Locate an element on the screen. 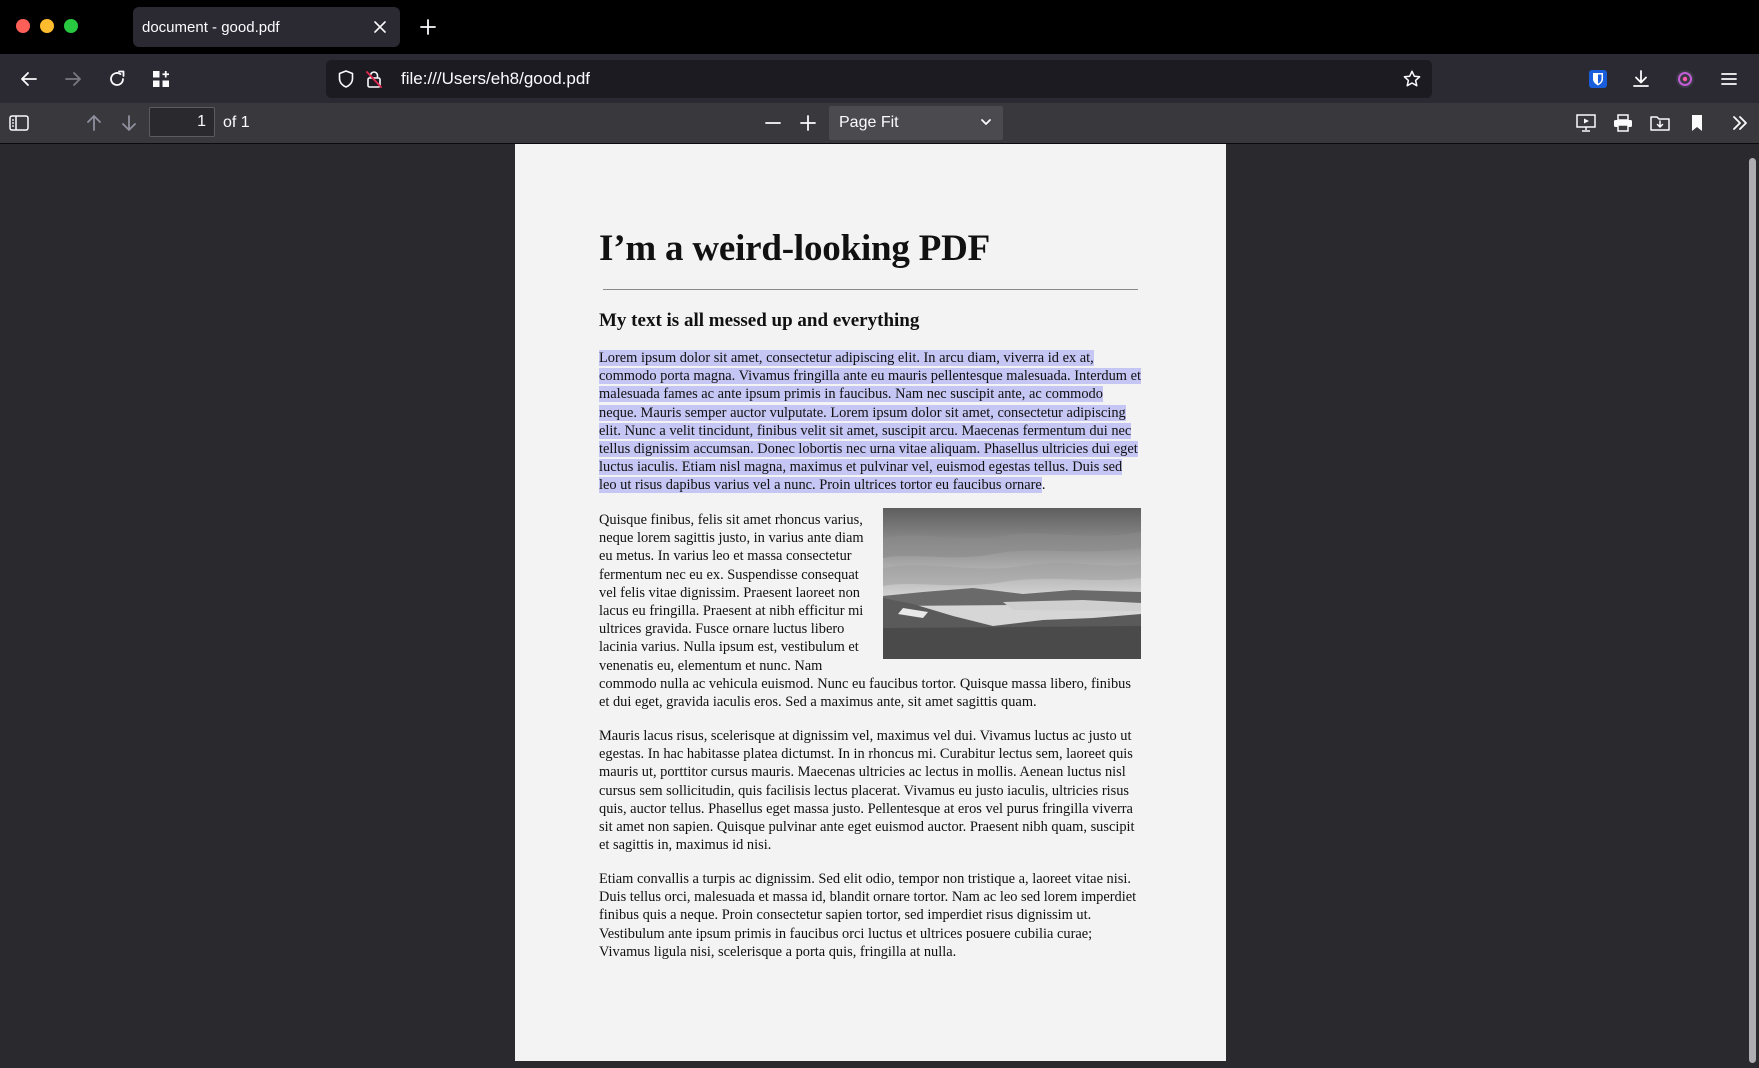 The width and height of the screenshot is (1759, 1068). presentation-icon is located at coordinates (1586, 123).